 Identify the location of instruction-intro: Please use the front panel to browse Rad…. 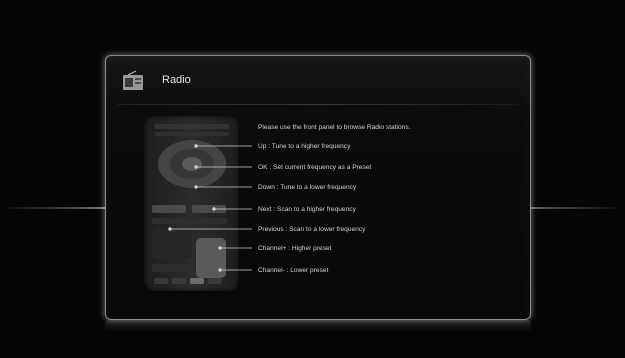
(334, 127).